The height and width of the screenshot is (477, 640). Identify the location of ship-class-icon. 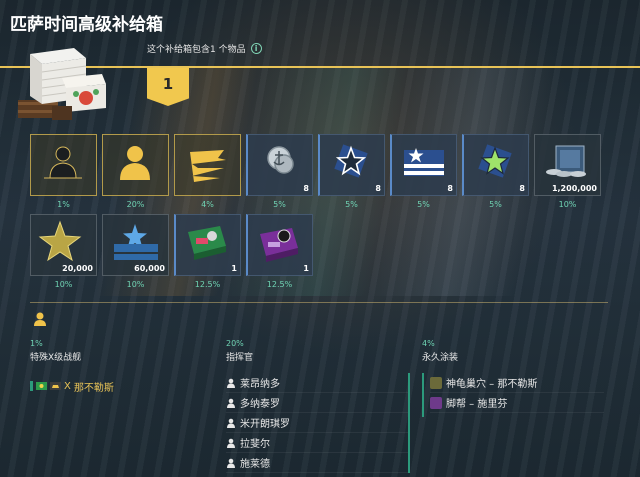
(55, 386).